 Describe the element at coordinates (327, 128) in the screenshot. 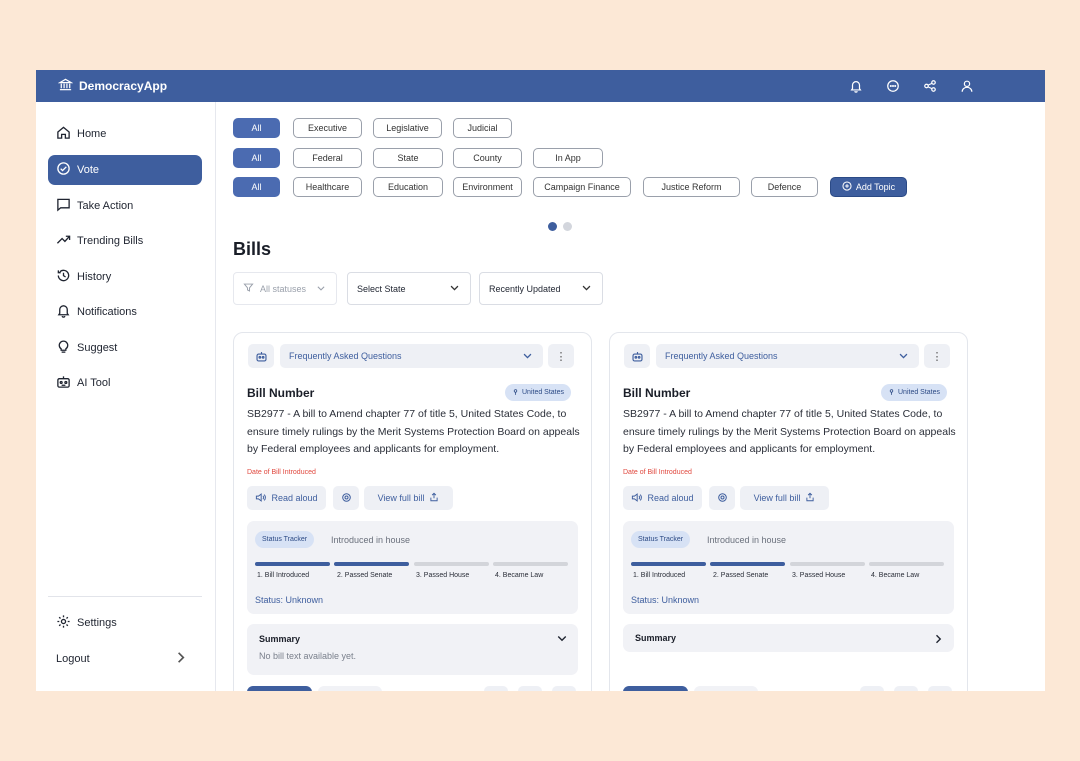

I see `filter-branch-executive: Executive` at that location.